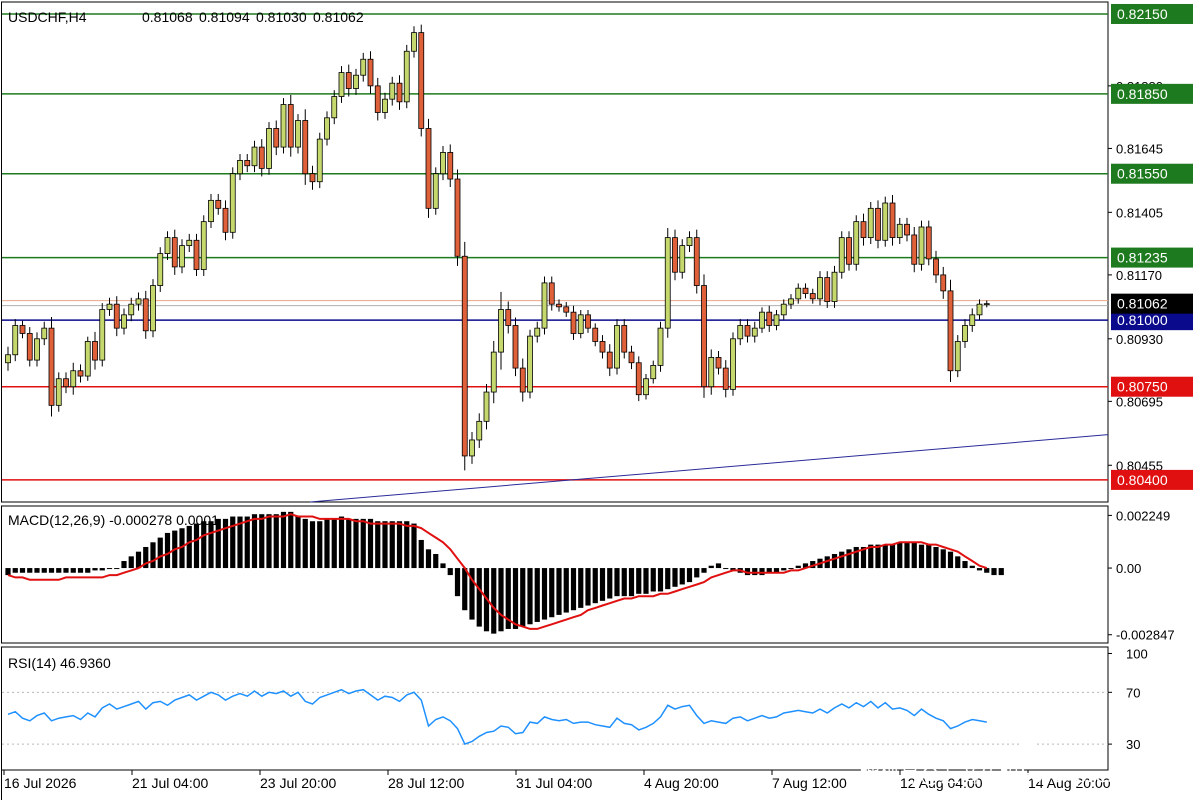 The image size is (1200, 800). What do you see at coordinates (1145, 635) in the screenshot?
I see `macd-tick-label: -0.002847` at bounding box center [1145, 635].